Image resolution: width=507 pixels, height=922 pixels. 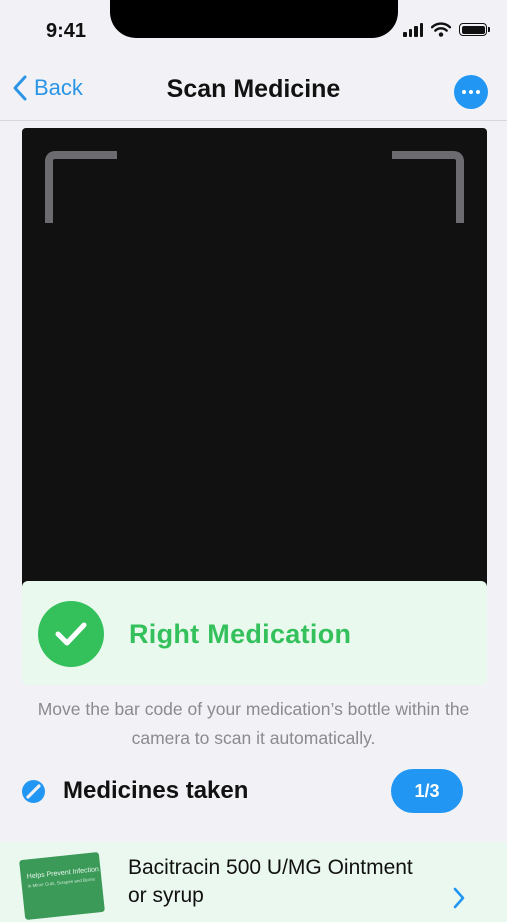 I want to click on more-options-button, so click(x=471, y=92).